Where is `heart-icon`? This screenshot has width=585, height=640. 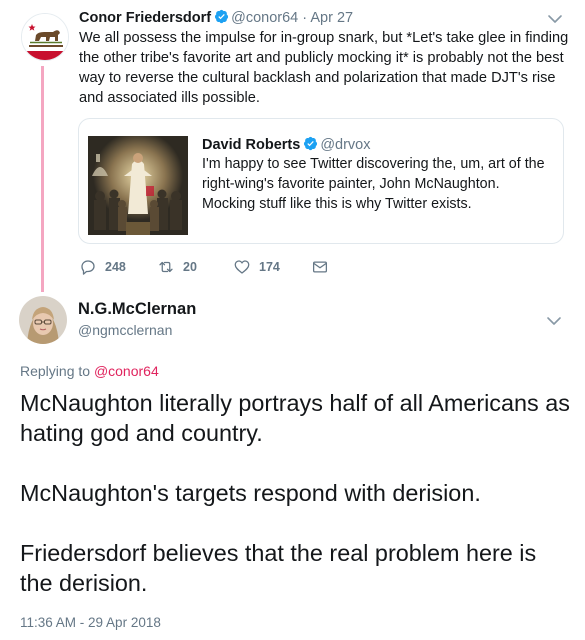
heart-icon is located at coordinates (242, 267).